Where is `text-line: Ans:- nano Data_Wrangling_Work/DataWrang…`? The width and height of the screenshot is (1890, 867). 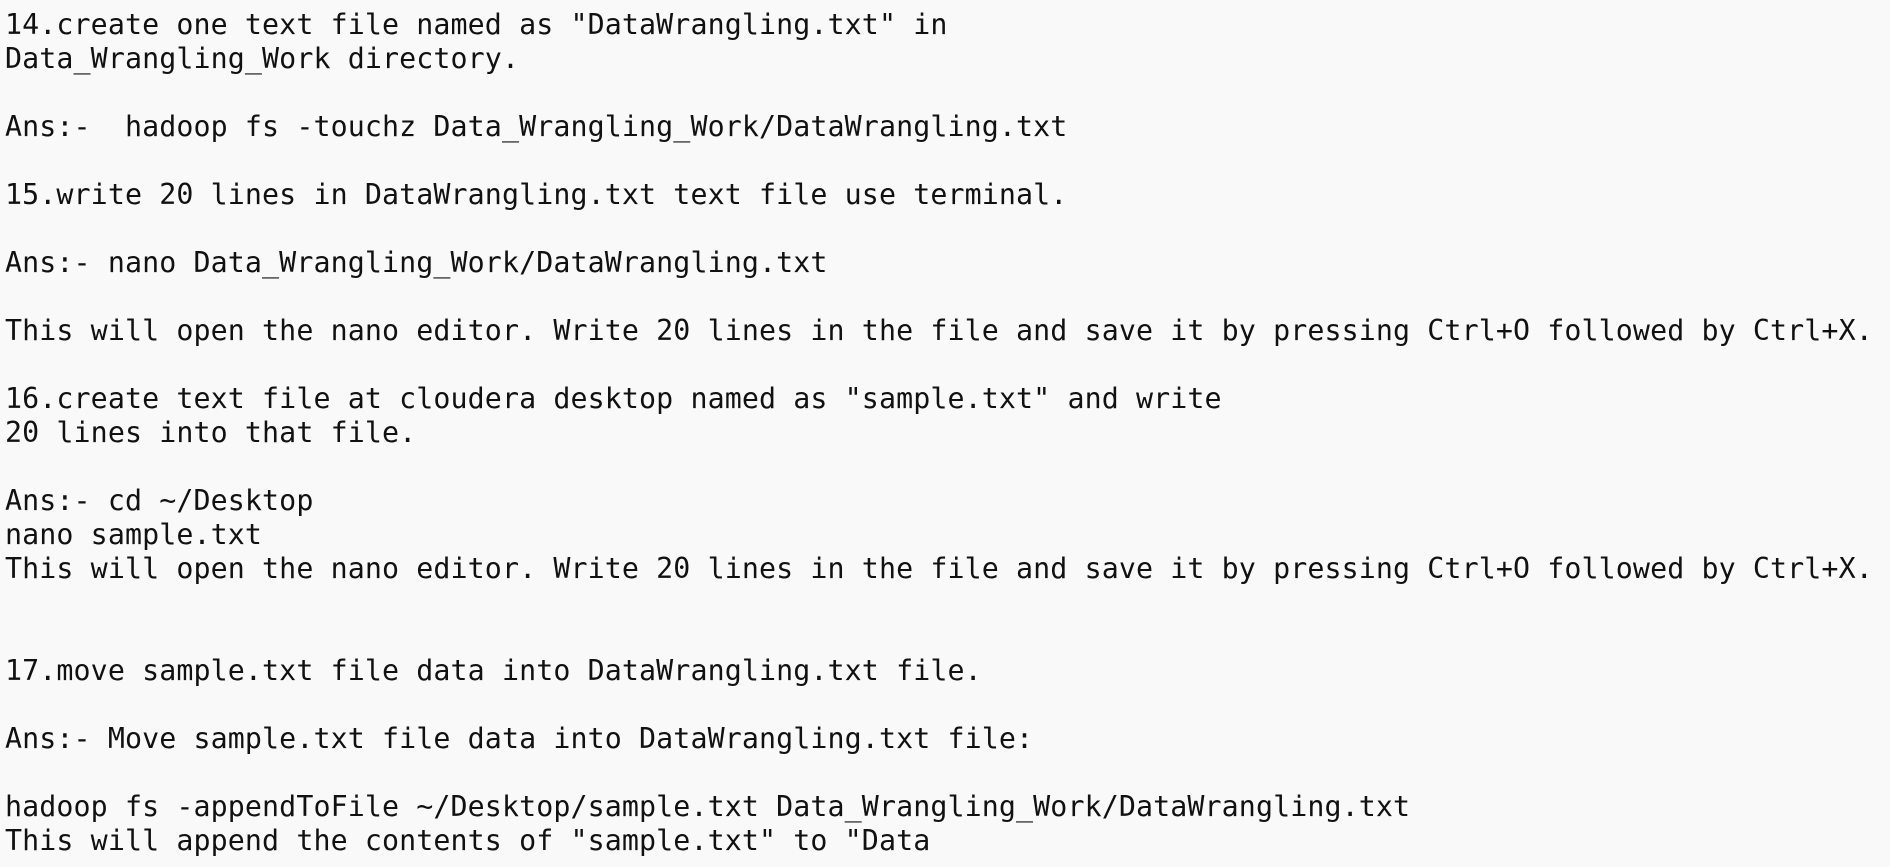
text-line: Ans:- nano Data_Wrangling_Work/DataWrang… is located at coordinates (416, 262).